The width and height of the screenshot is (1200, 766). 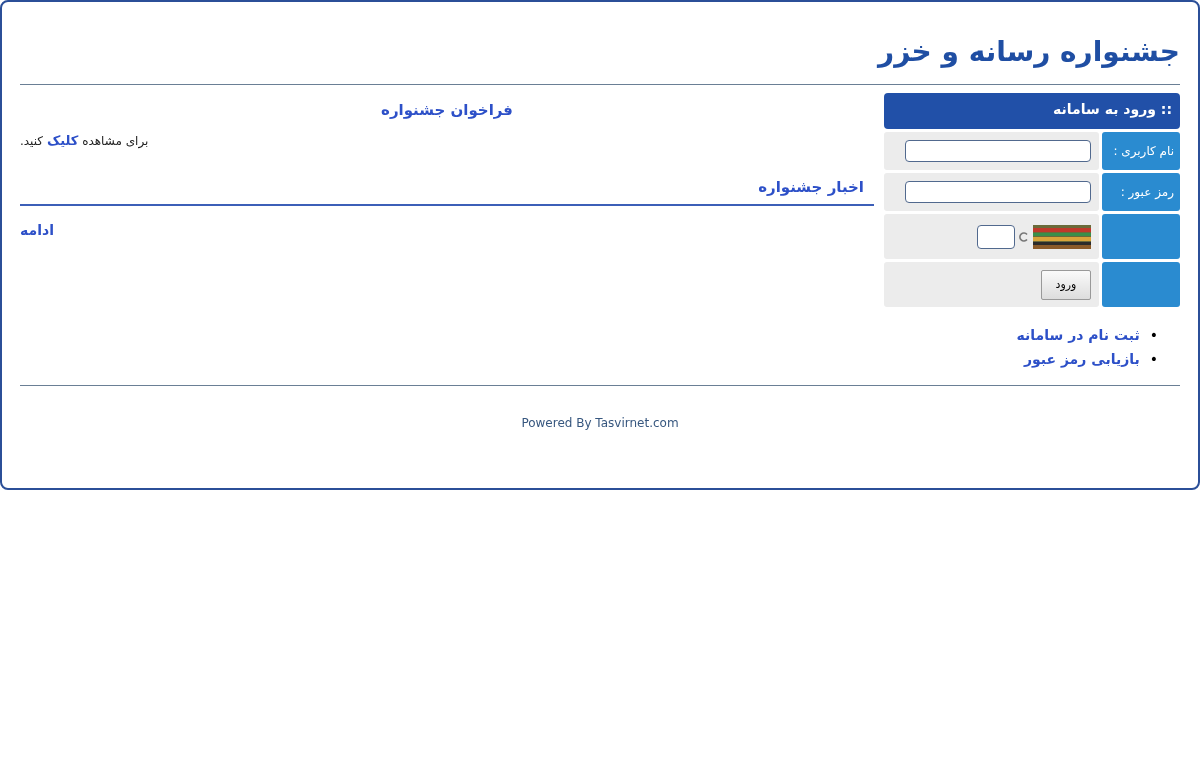 What do you see at coordinates (1081, 359) in the screenshot?
I see `sidebar-link: بازیابی رمز عبور` at bounding box center [1081, 359].